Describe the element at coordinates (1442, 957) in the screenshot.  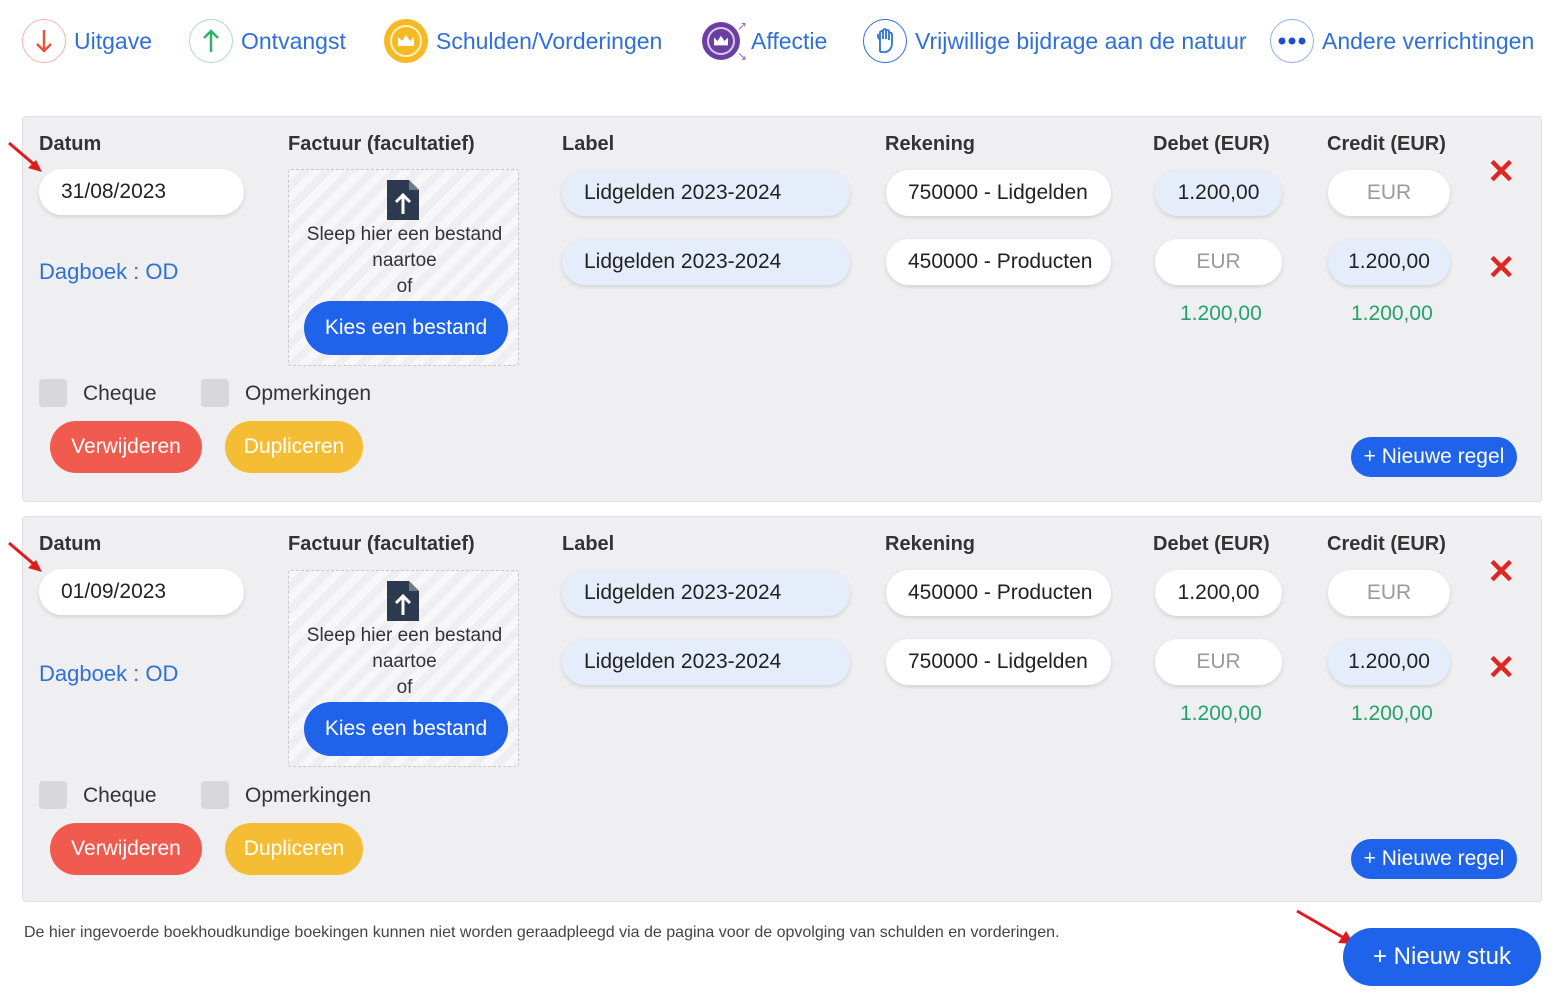
I see `new-document-button: + Nieuw stuk` at that location.